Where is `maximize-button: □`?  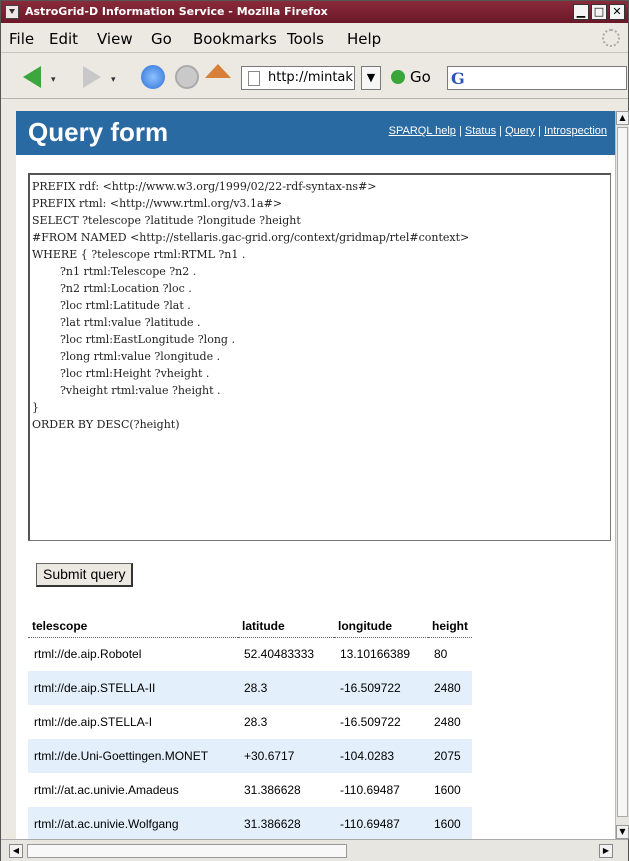 maximize-button: □ is located at coordinates (599, 12).